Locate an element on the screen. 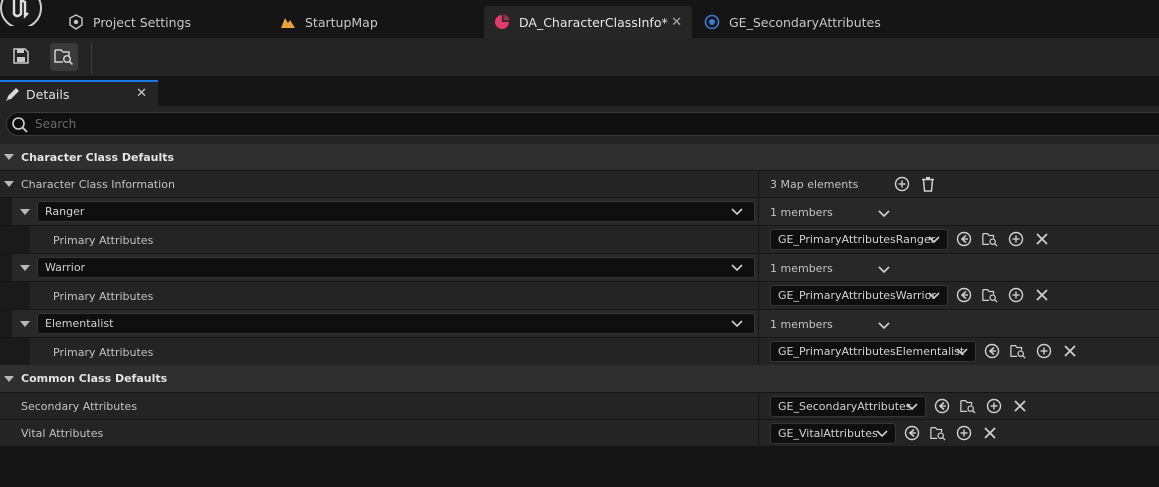  asset-picker-combo: GE_PrimaryAttributesElementalist is located at coordinates (873, 351).